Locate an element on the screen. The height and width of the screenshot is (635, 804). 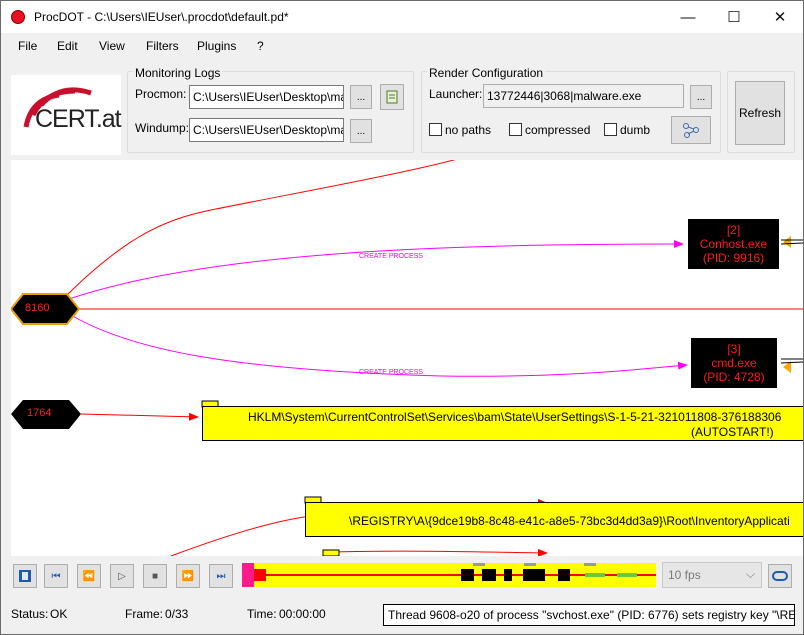
conhost-index: [2] is located at coordinates (733, 230).